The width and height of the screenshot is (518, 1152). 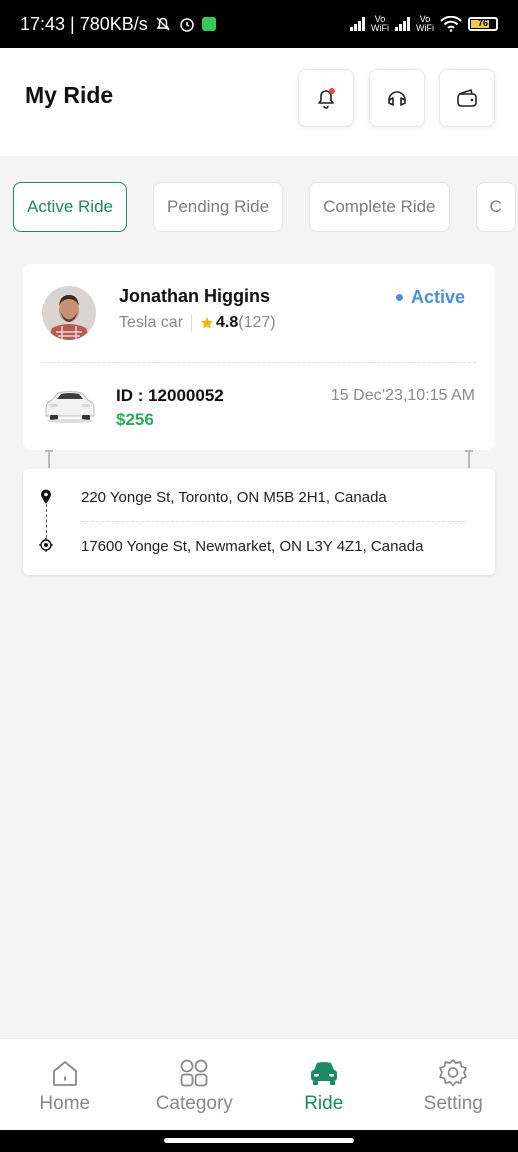 What do you see at coordinates (379, 207) in the screenshot?
I see `tab-complete-ride: Complete Ride` at bounding box center [379, 207].